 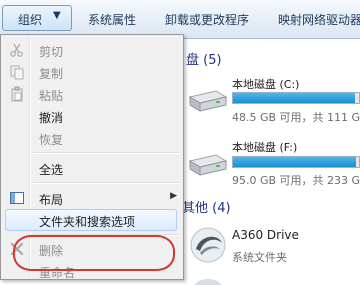 I want to click on submenu-arrow-icon: ▶, so click(x=173, y=196).